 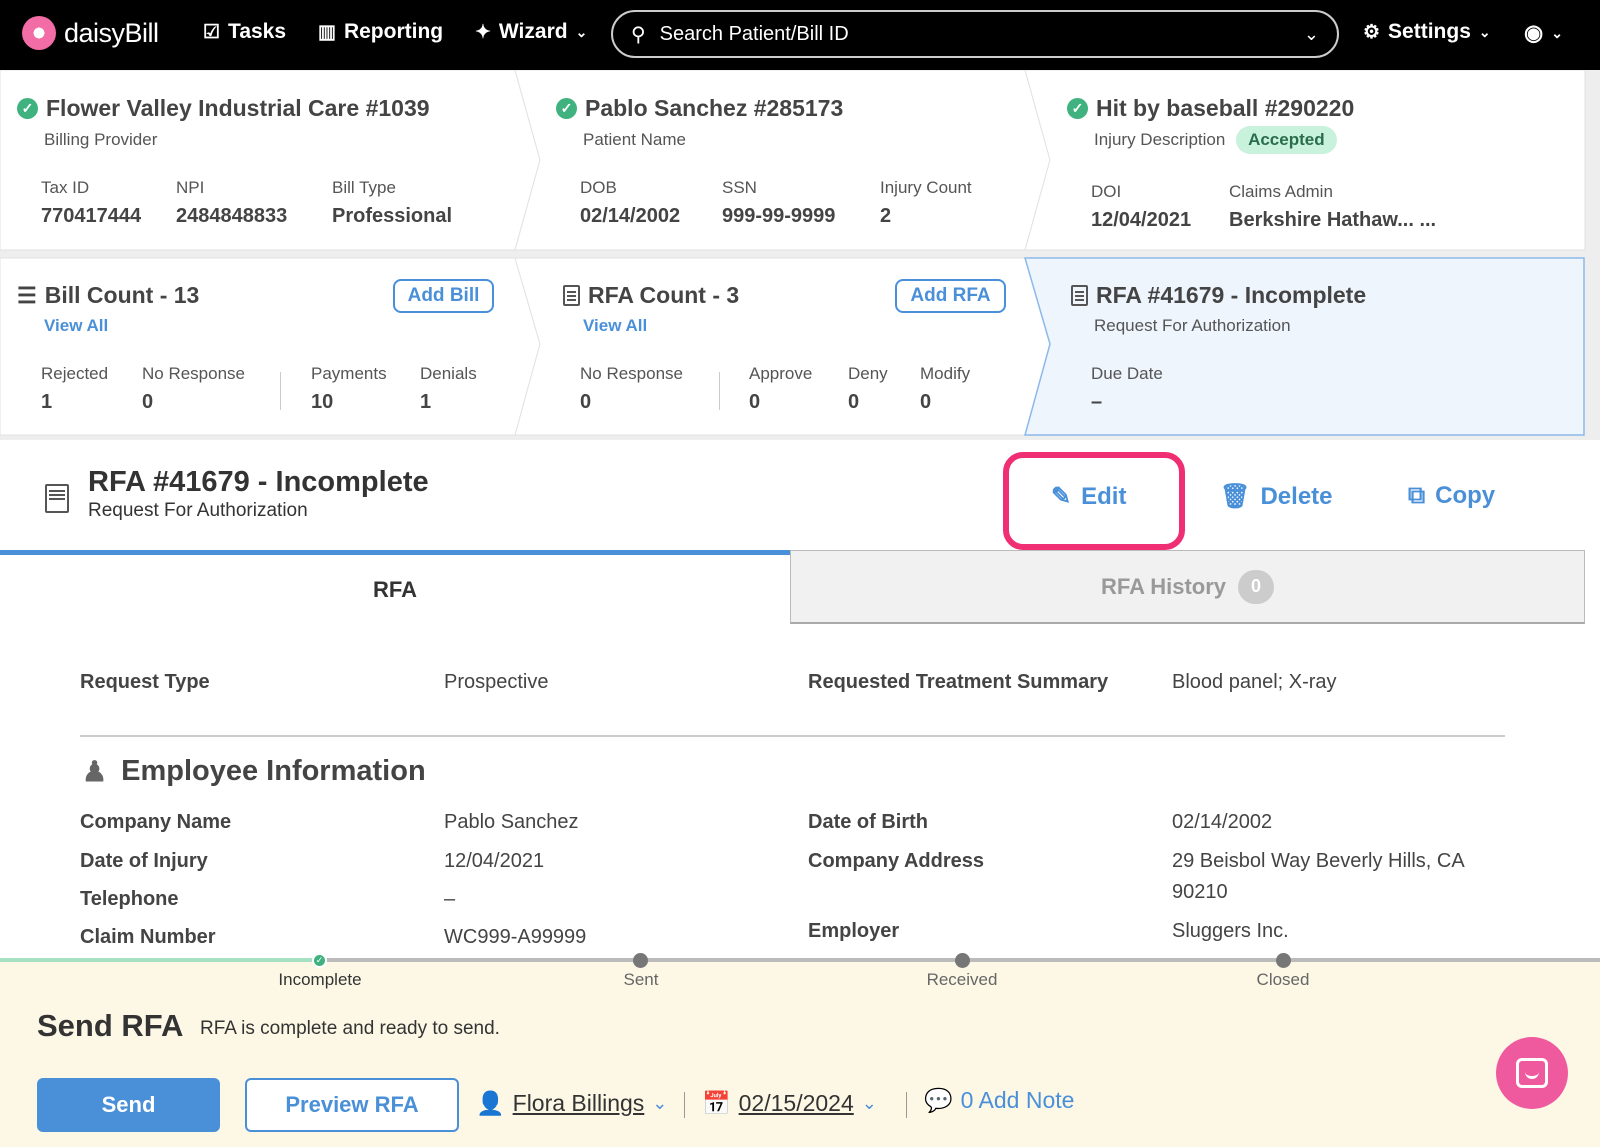 What do you see at coordinates (76, 326) in the screenshot?
I see `view-all-bills-link: View All` at bounding box center [76, 326].